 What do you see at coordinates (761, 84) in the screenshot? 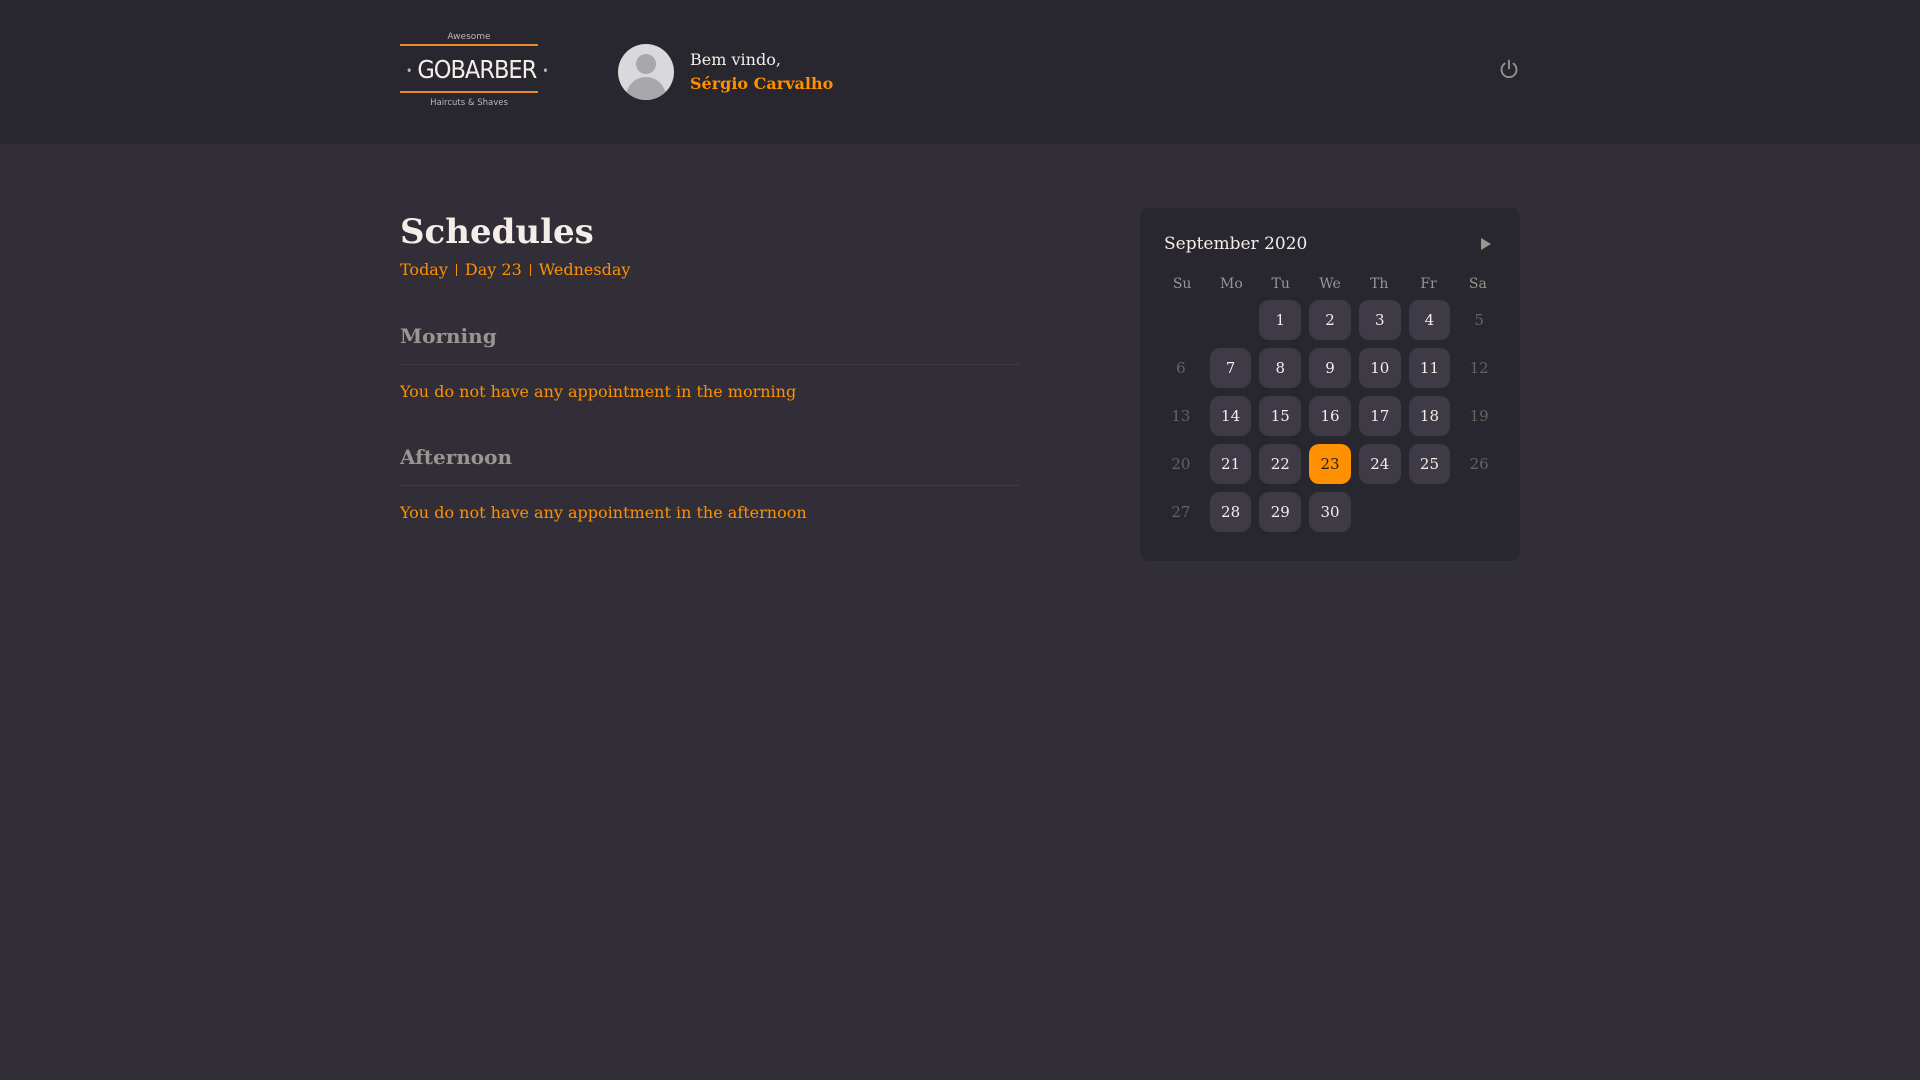
I see `username-link: Sérgio Carvalho` at bounding box center [761, 84].